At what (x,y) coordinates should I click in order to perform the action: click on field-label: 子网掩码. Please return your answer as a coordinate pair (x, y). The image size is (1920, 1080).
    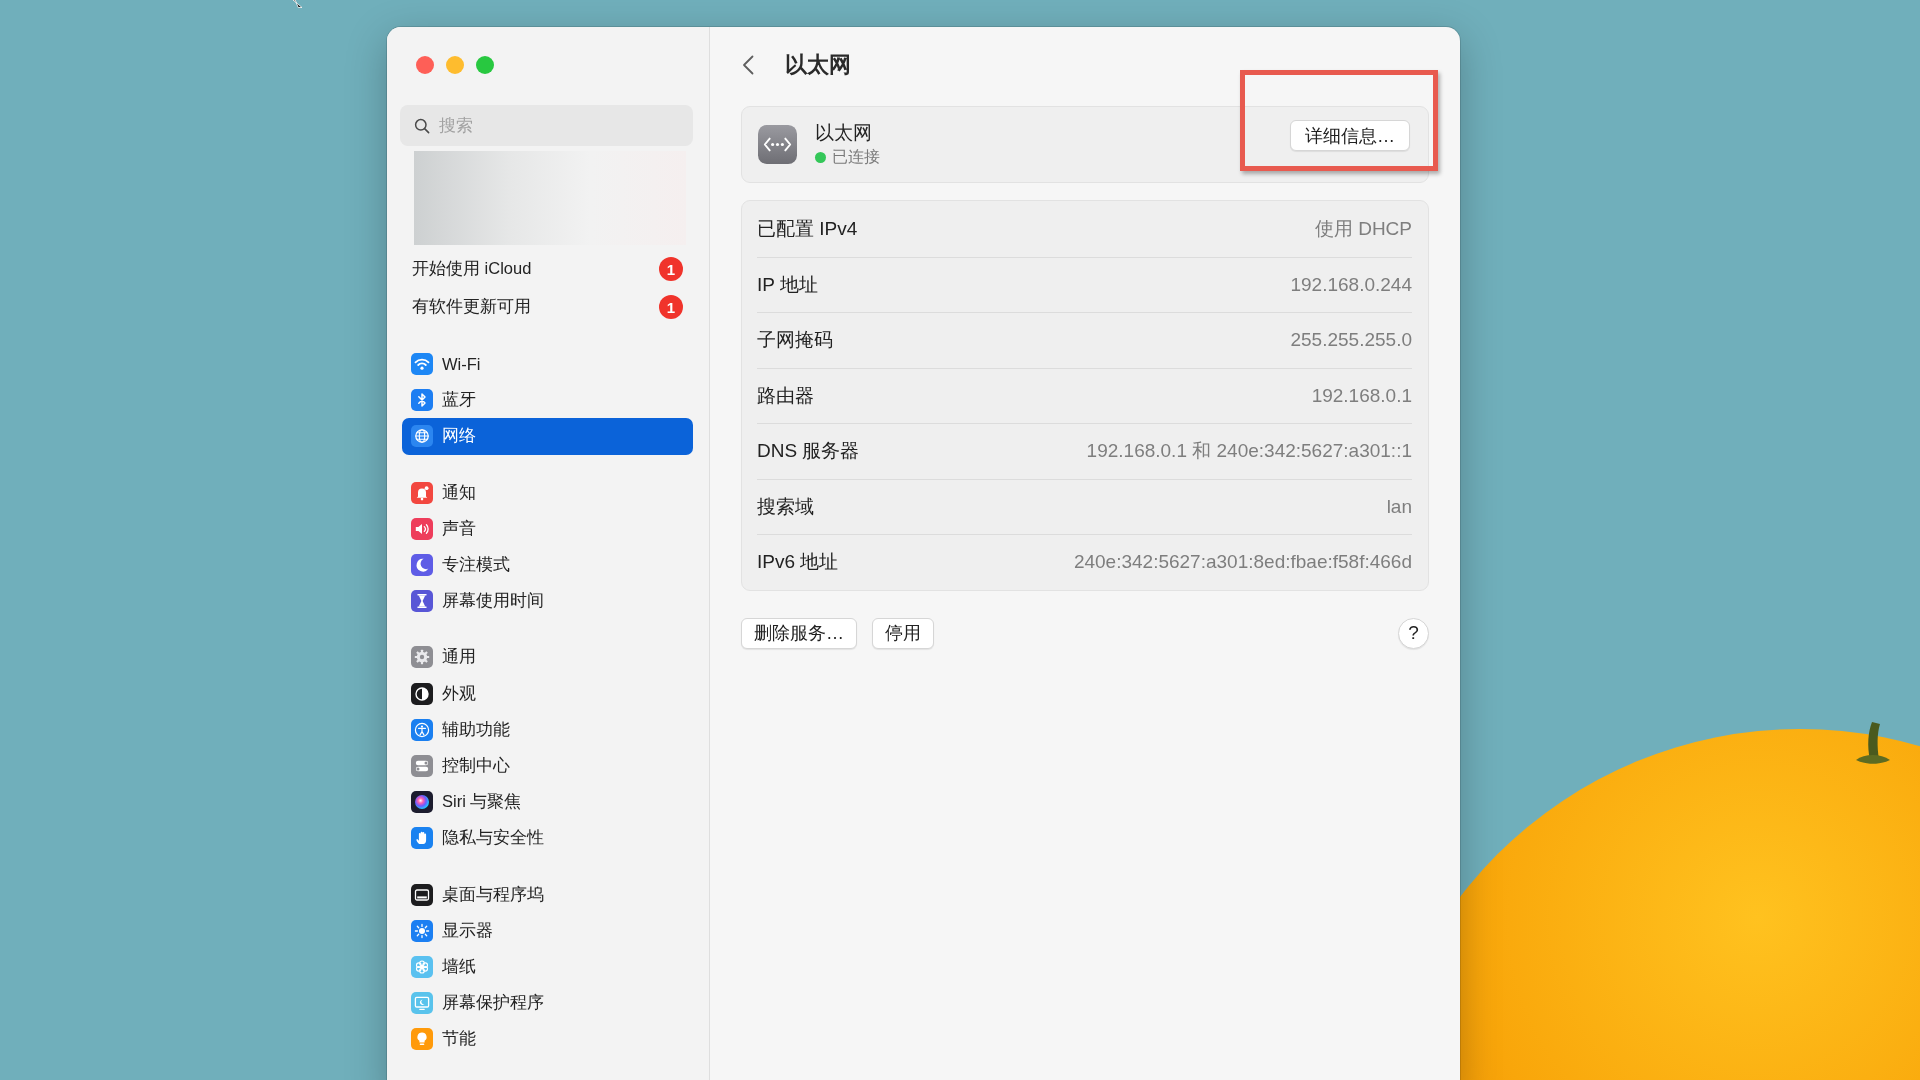
    Looking at the image, I should click on (795, 340).